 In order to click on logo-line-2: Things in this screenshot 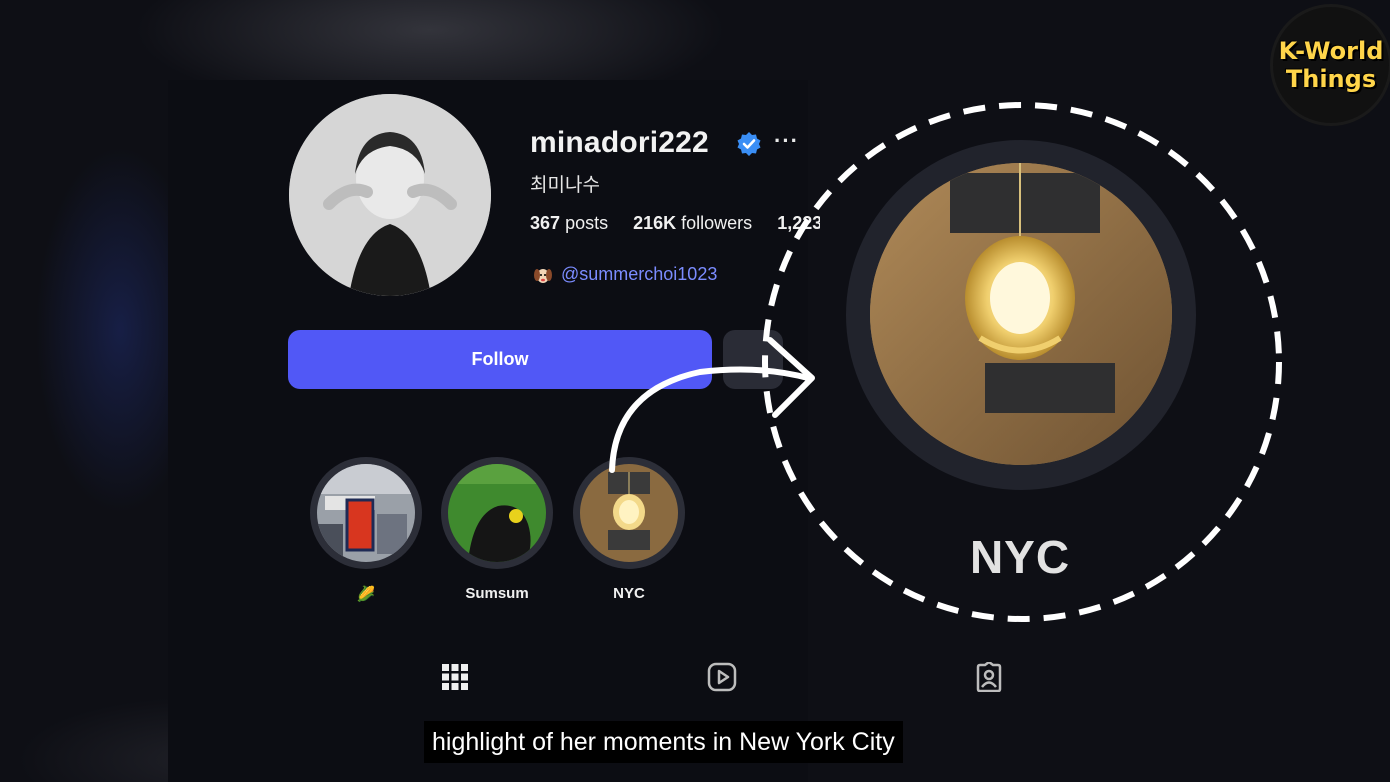, I will do `click(1331, 79)`.